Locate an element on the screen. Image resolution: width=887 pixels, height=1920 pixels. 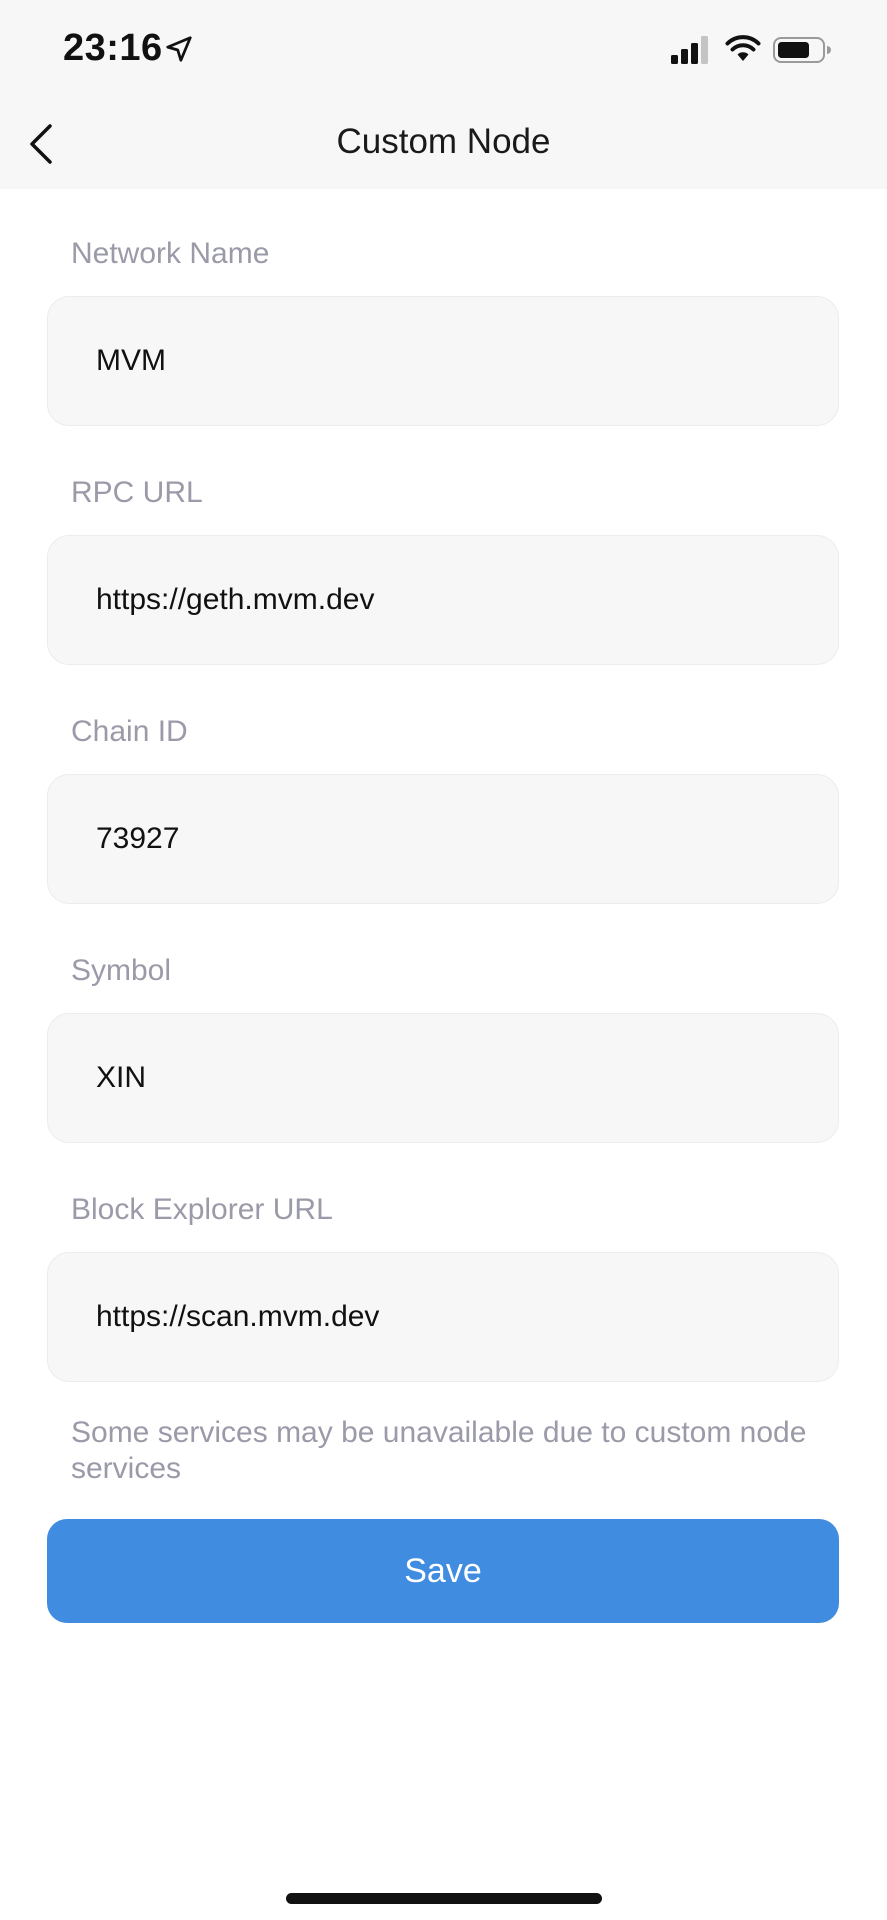
chain-id-input is located at coordinates (446, 839).